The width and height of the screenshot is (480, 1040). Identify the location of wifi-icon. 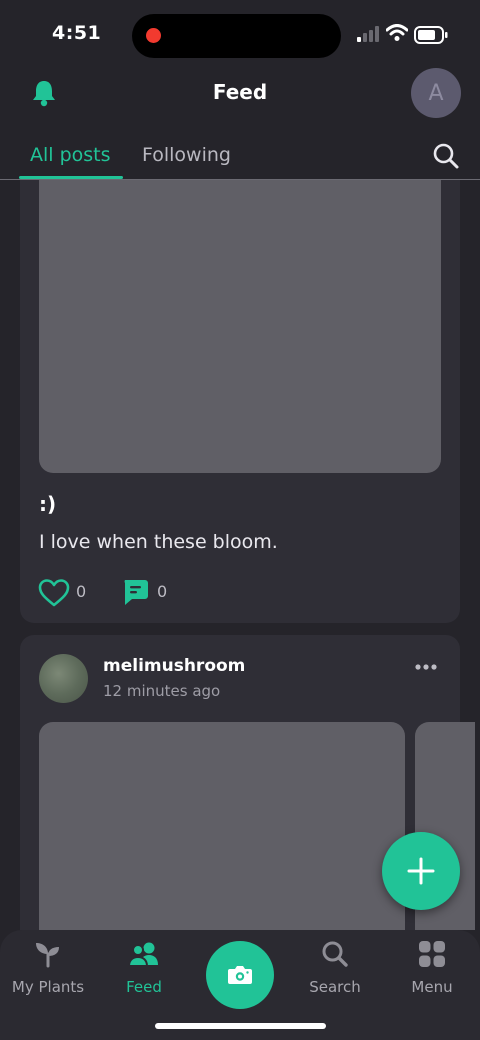
(397, 32).